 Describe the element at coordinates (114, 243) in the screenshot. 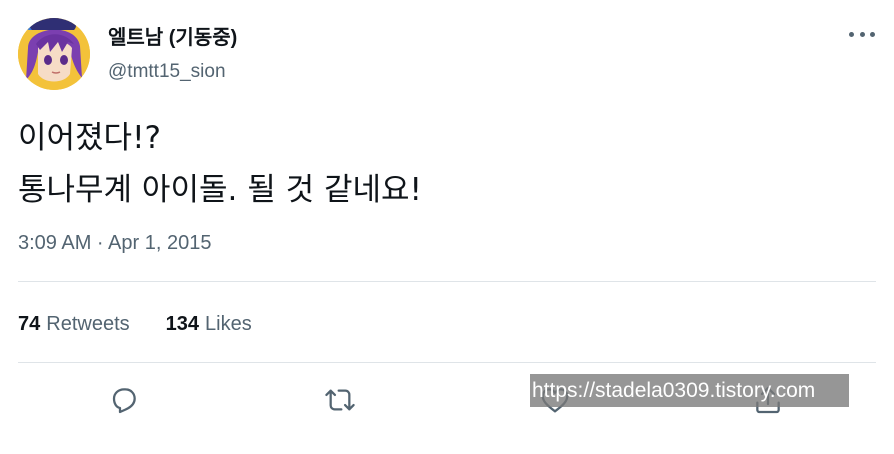

I see `tweet-timestamp: 3:09 AM · Apr 1, 2015` at that location.